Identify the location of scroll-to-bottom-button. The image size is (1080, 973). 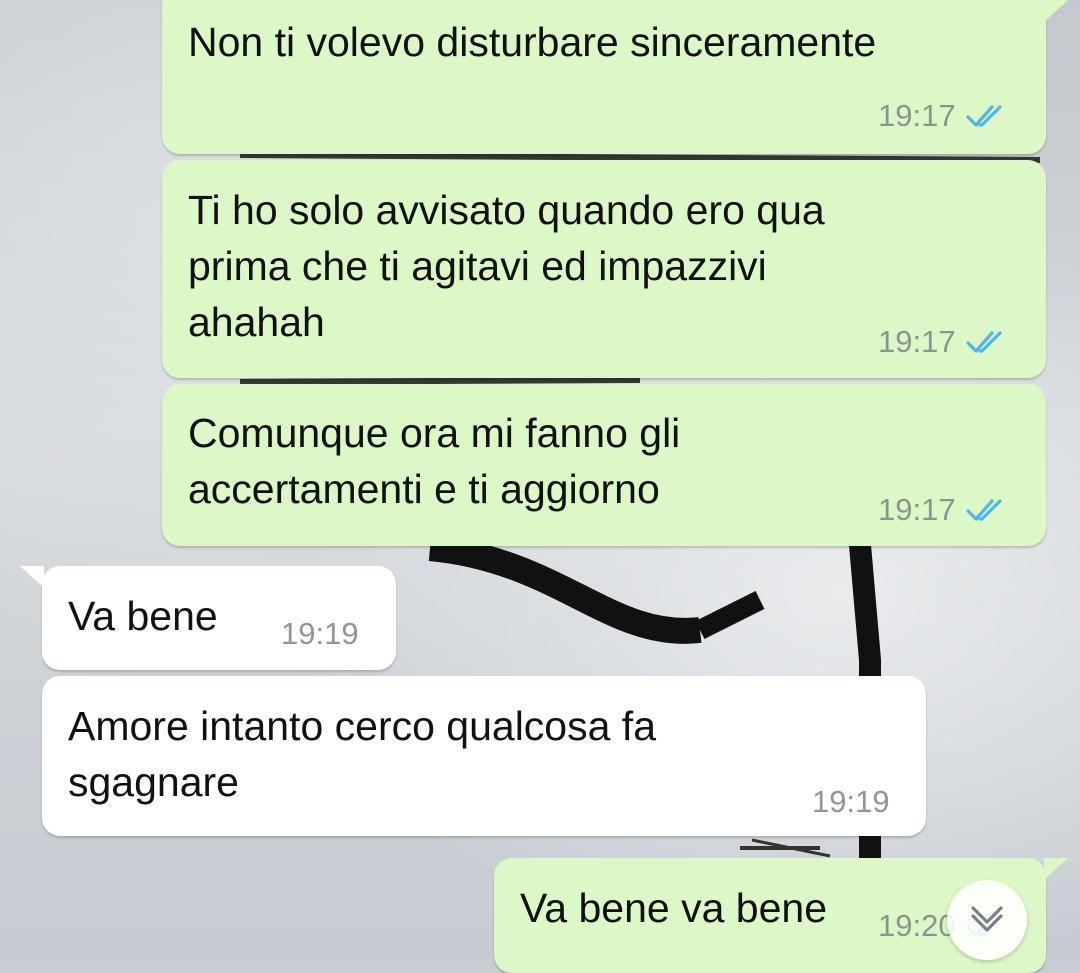
(987, 920).